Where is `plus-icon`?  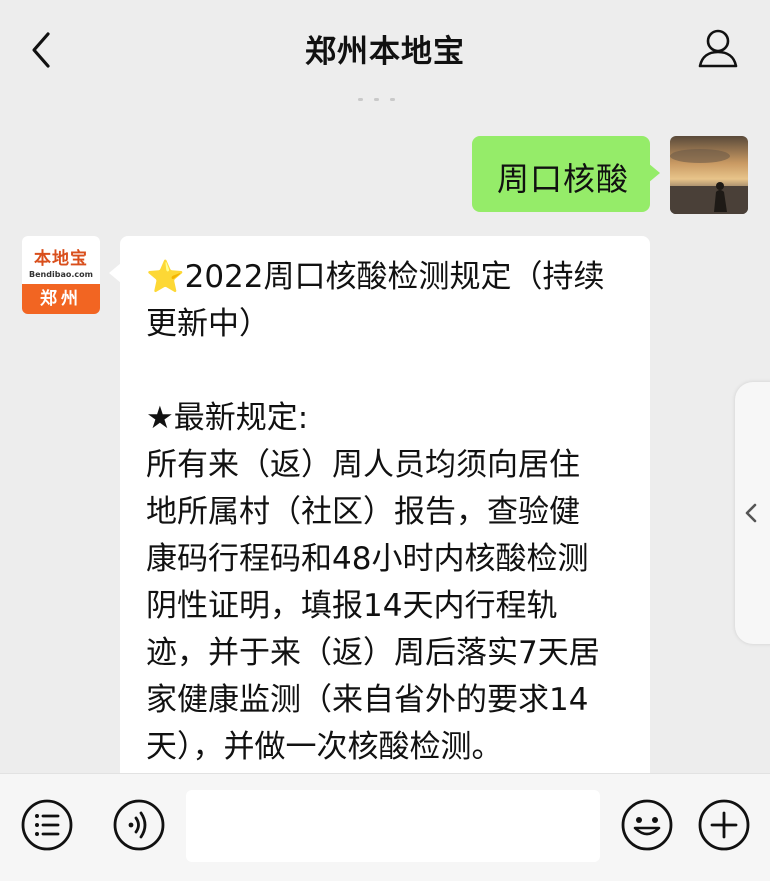
plus-icon is located at coordinates (724, 825).